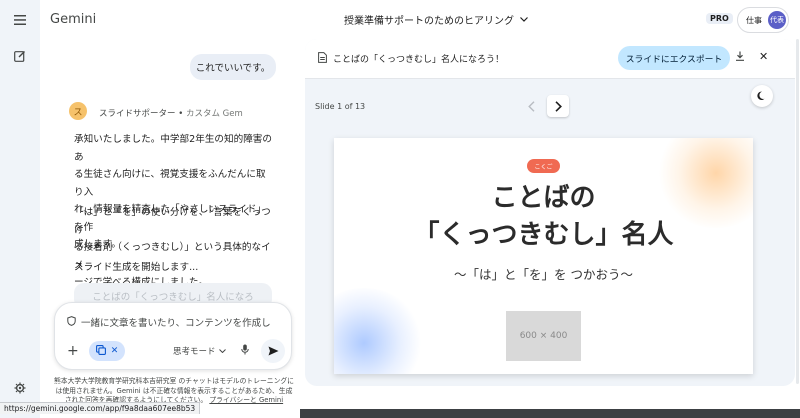 The width and height of the screenshot is (800, 418). I want to click on privacy-link: プライバシーと Gemini, so click(246, 400).